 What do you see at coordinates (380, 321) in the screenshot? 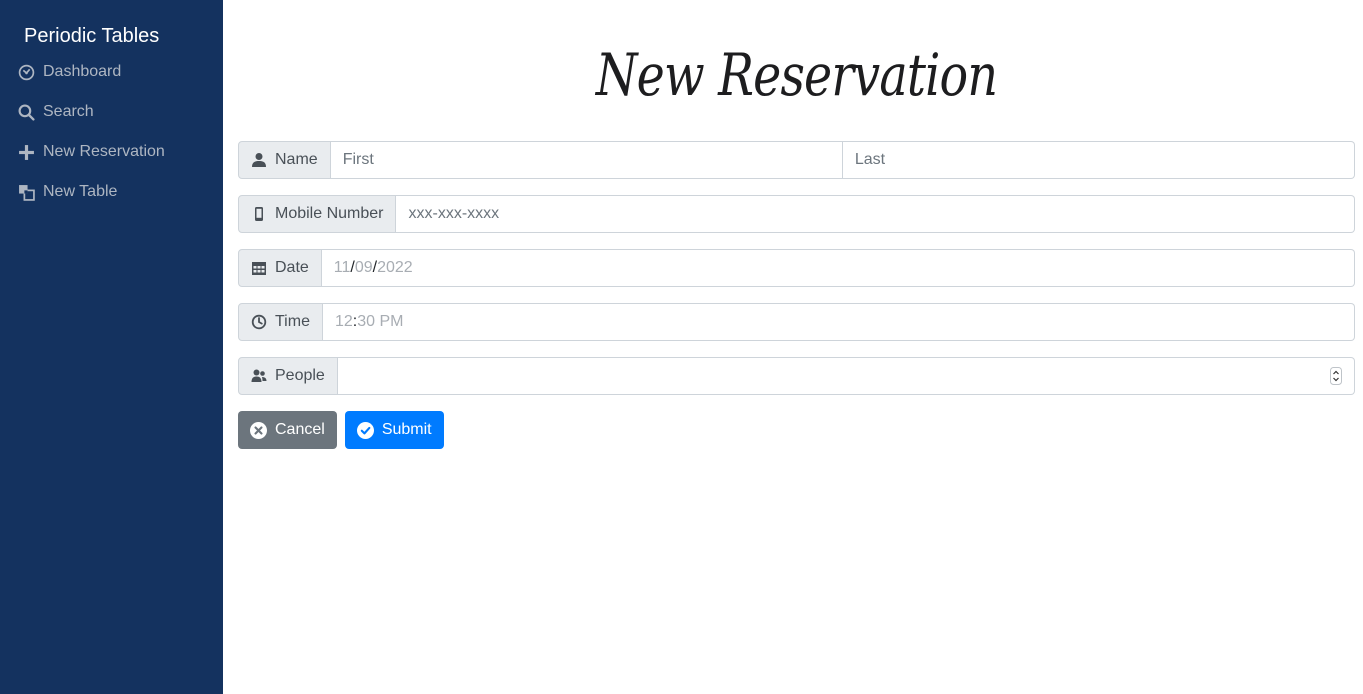
I see `time-rest: 30 PM` at bounding box center [380, 321].